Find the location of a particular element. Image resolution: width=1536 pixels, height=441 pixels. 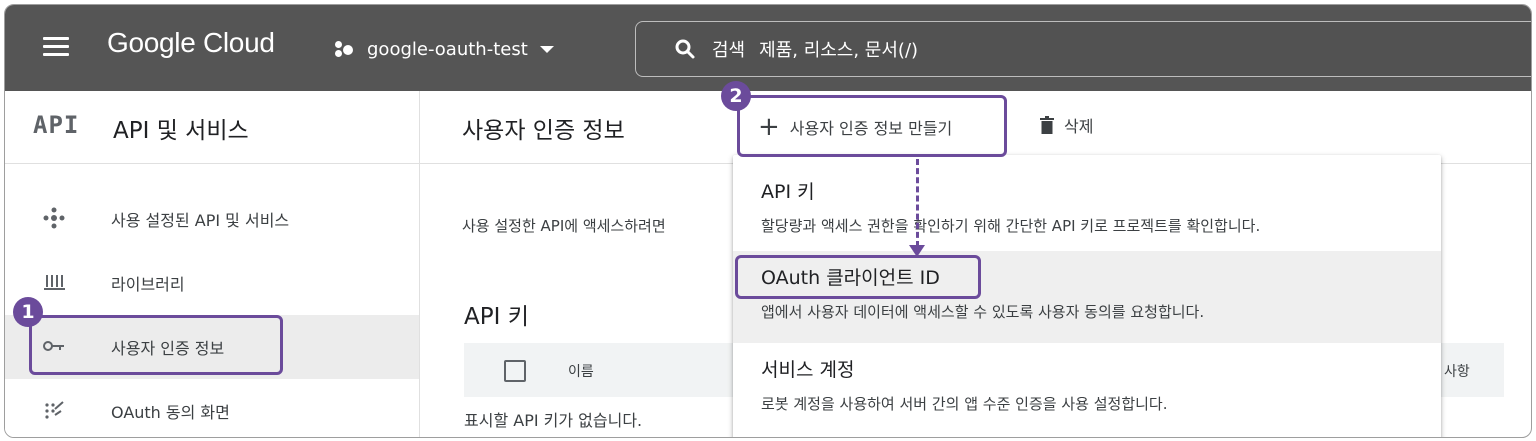

hamburger-menu-icon is located at coordinates (56, 47).